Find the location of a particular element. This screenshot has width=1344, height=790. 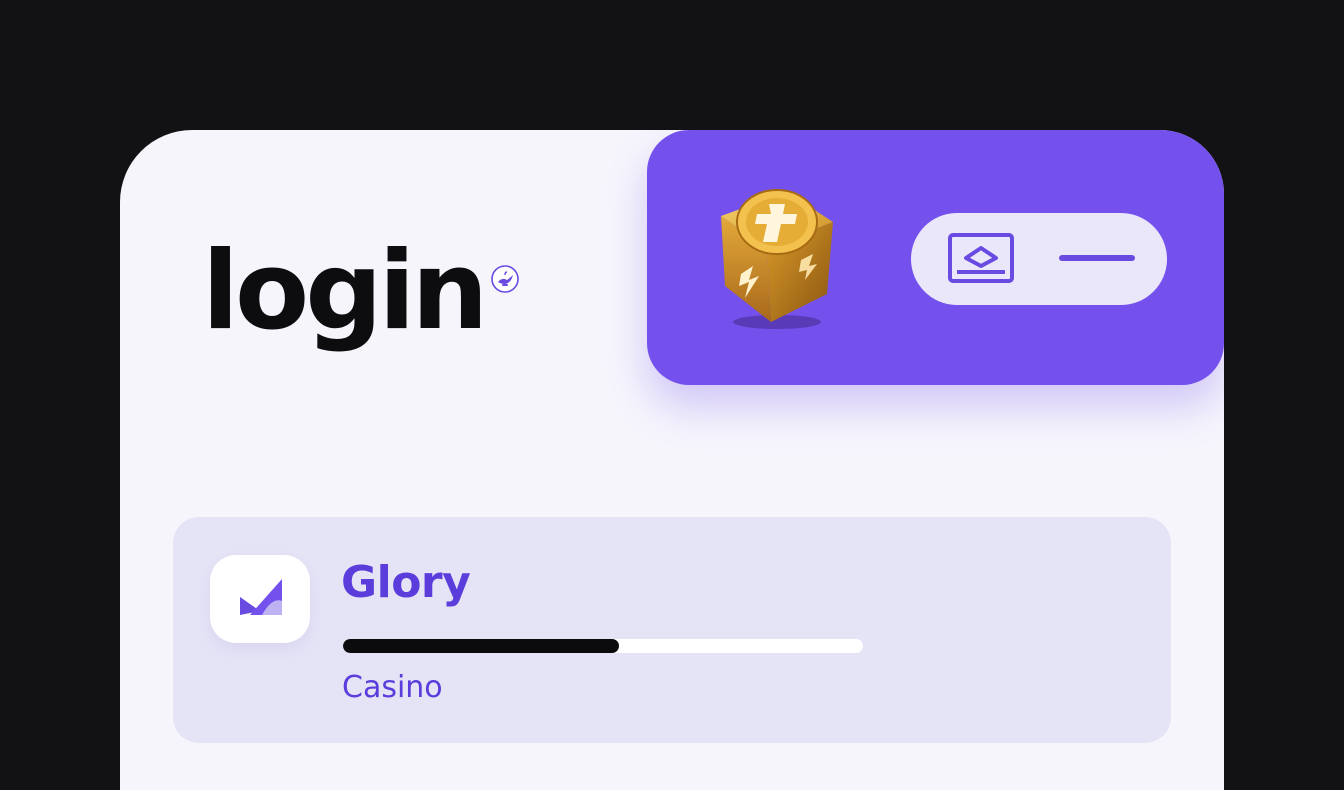

game-progress-bar is located at coordinates (603, 646).